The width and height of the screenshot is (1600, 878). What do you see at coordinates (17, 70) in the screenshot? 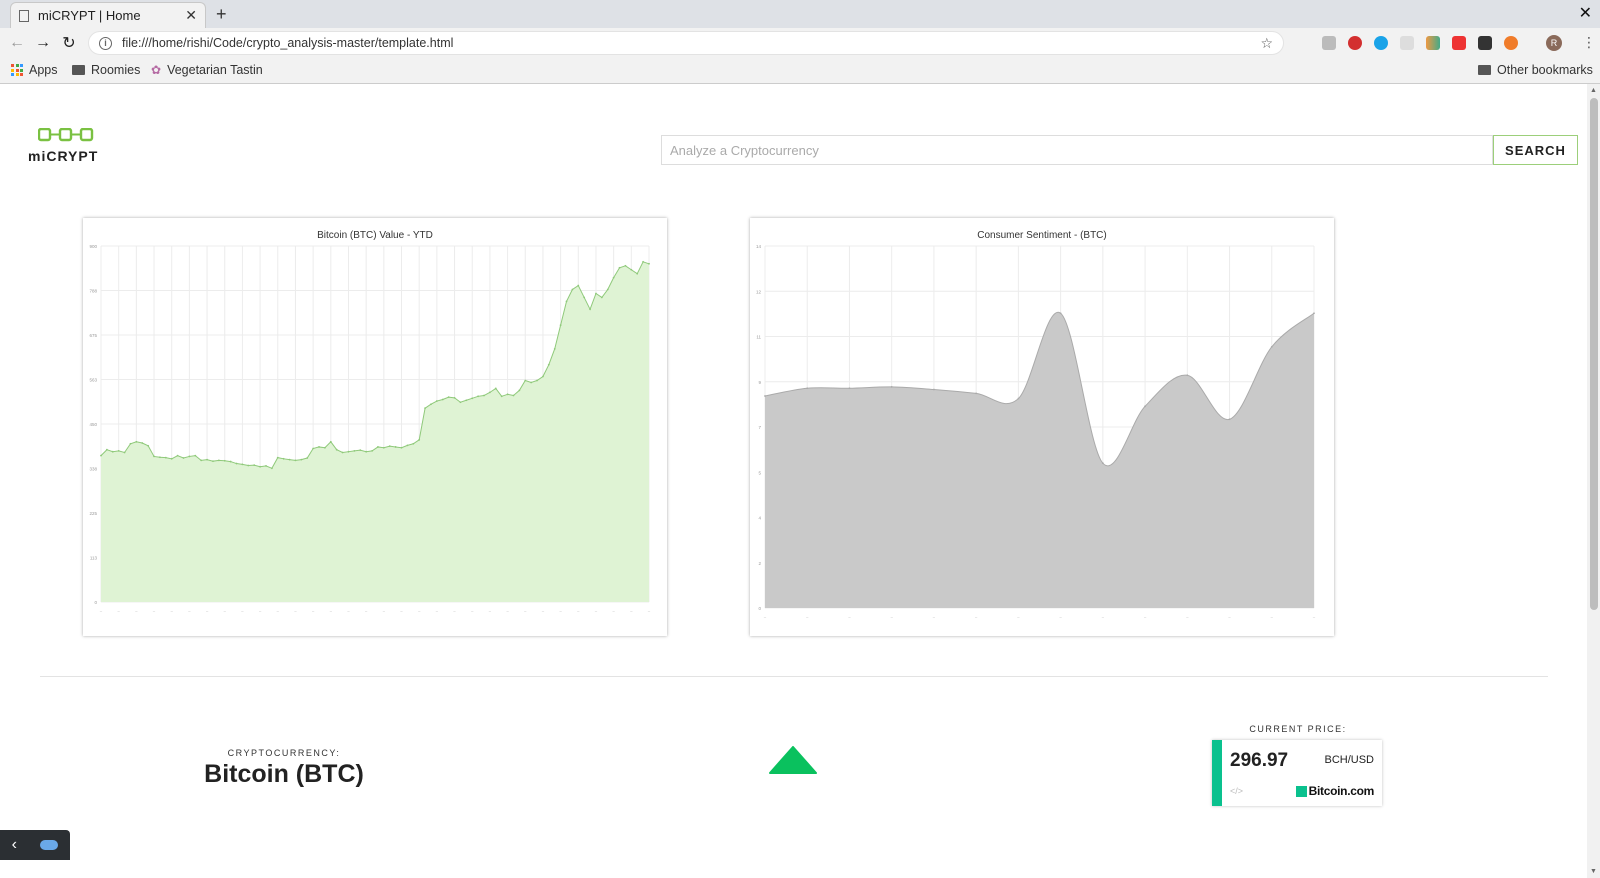
I see `apps-grid-icon` at bounding box center [17, 70].